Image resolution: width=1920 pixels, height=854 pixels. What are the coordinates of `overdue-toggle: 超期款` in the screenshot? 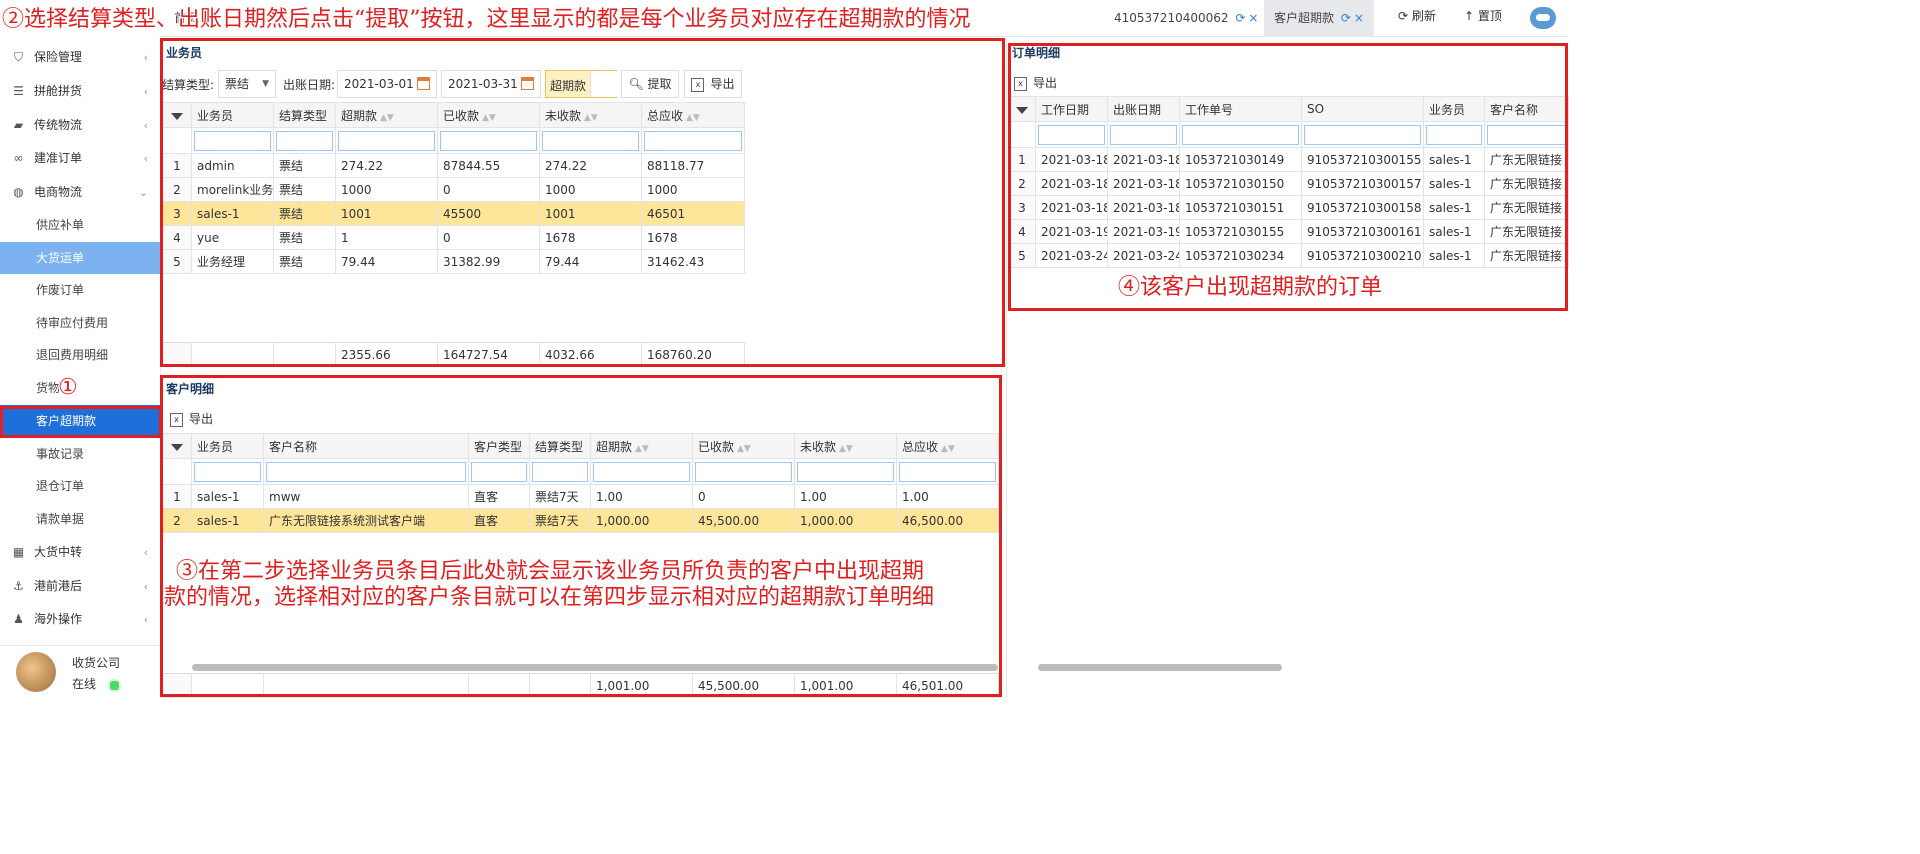 It's located at (581, 84).